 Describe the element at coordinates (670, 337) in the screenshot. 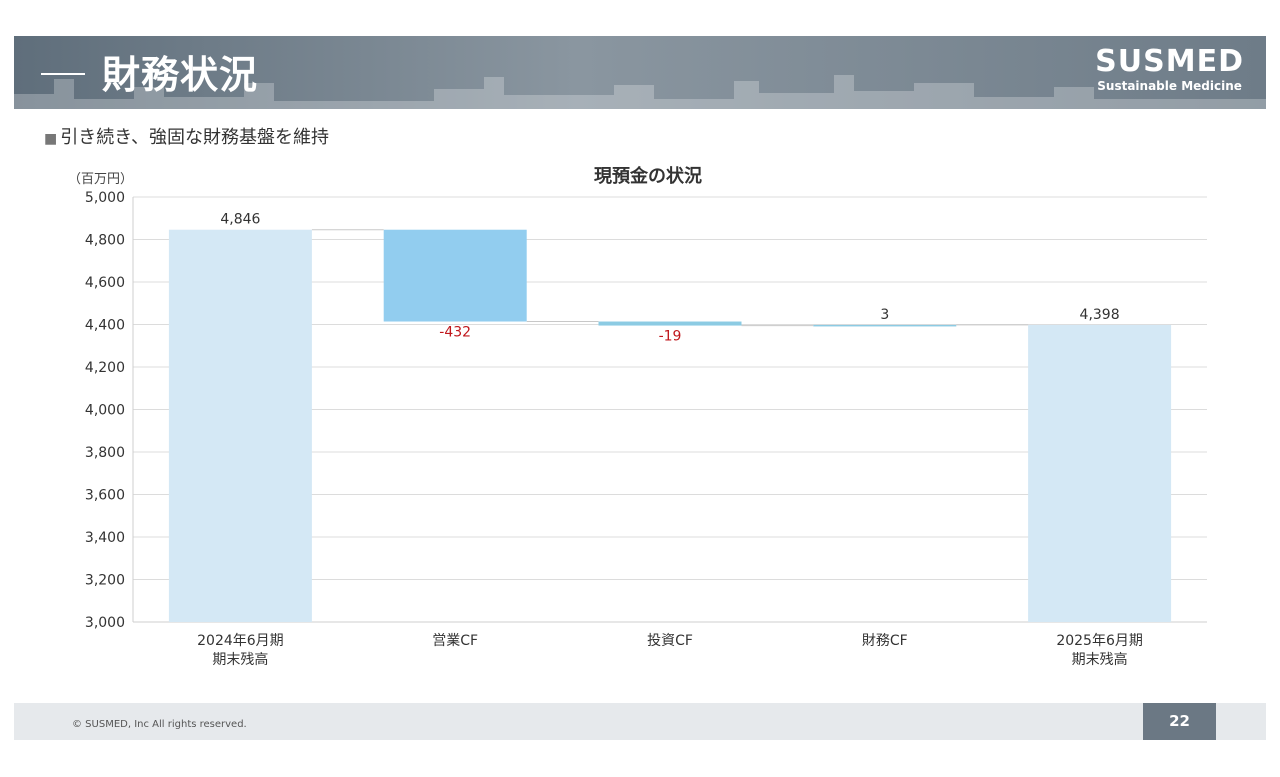

I see `data-label: -19` at that location.